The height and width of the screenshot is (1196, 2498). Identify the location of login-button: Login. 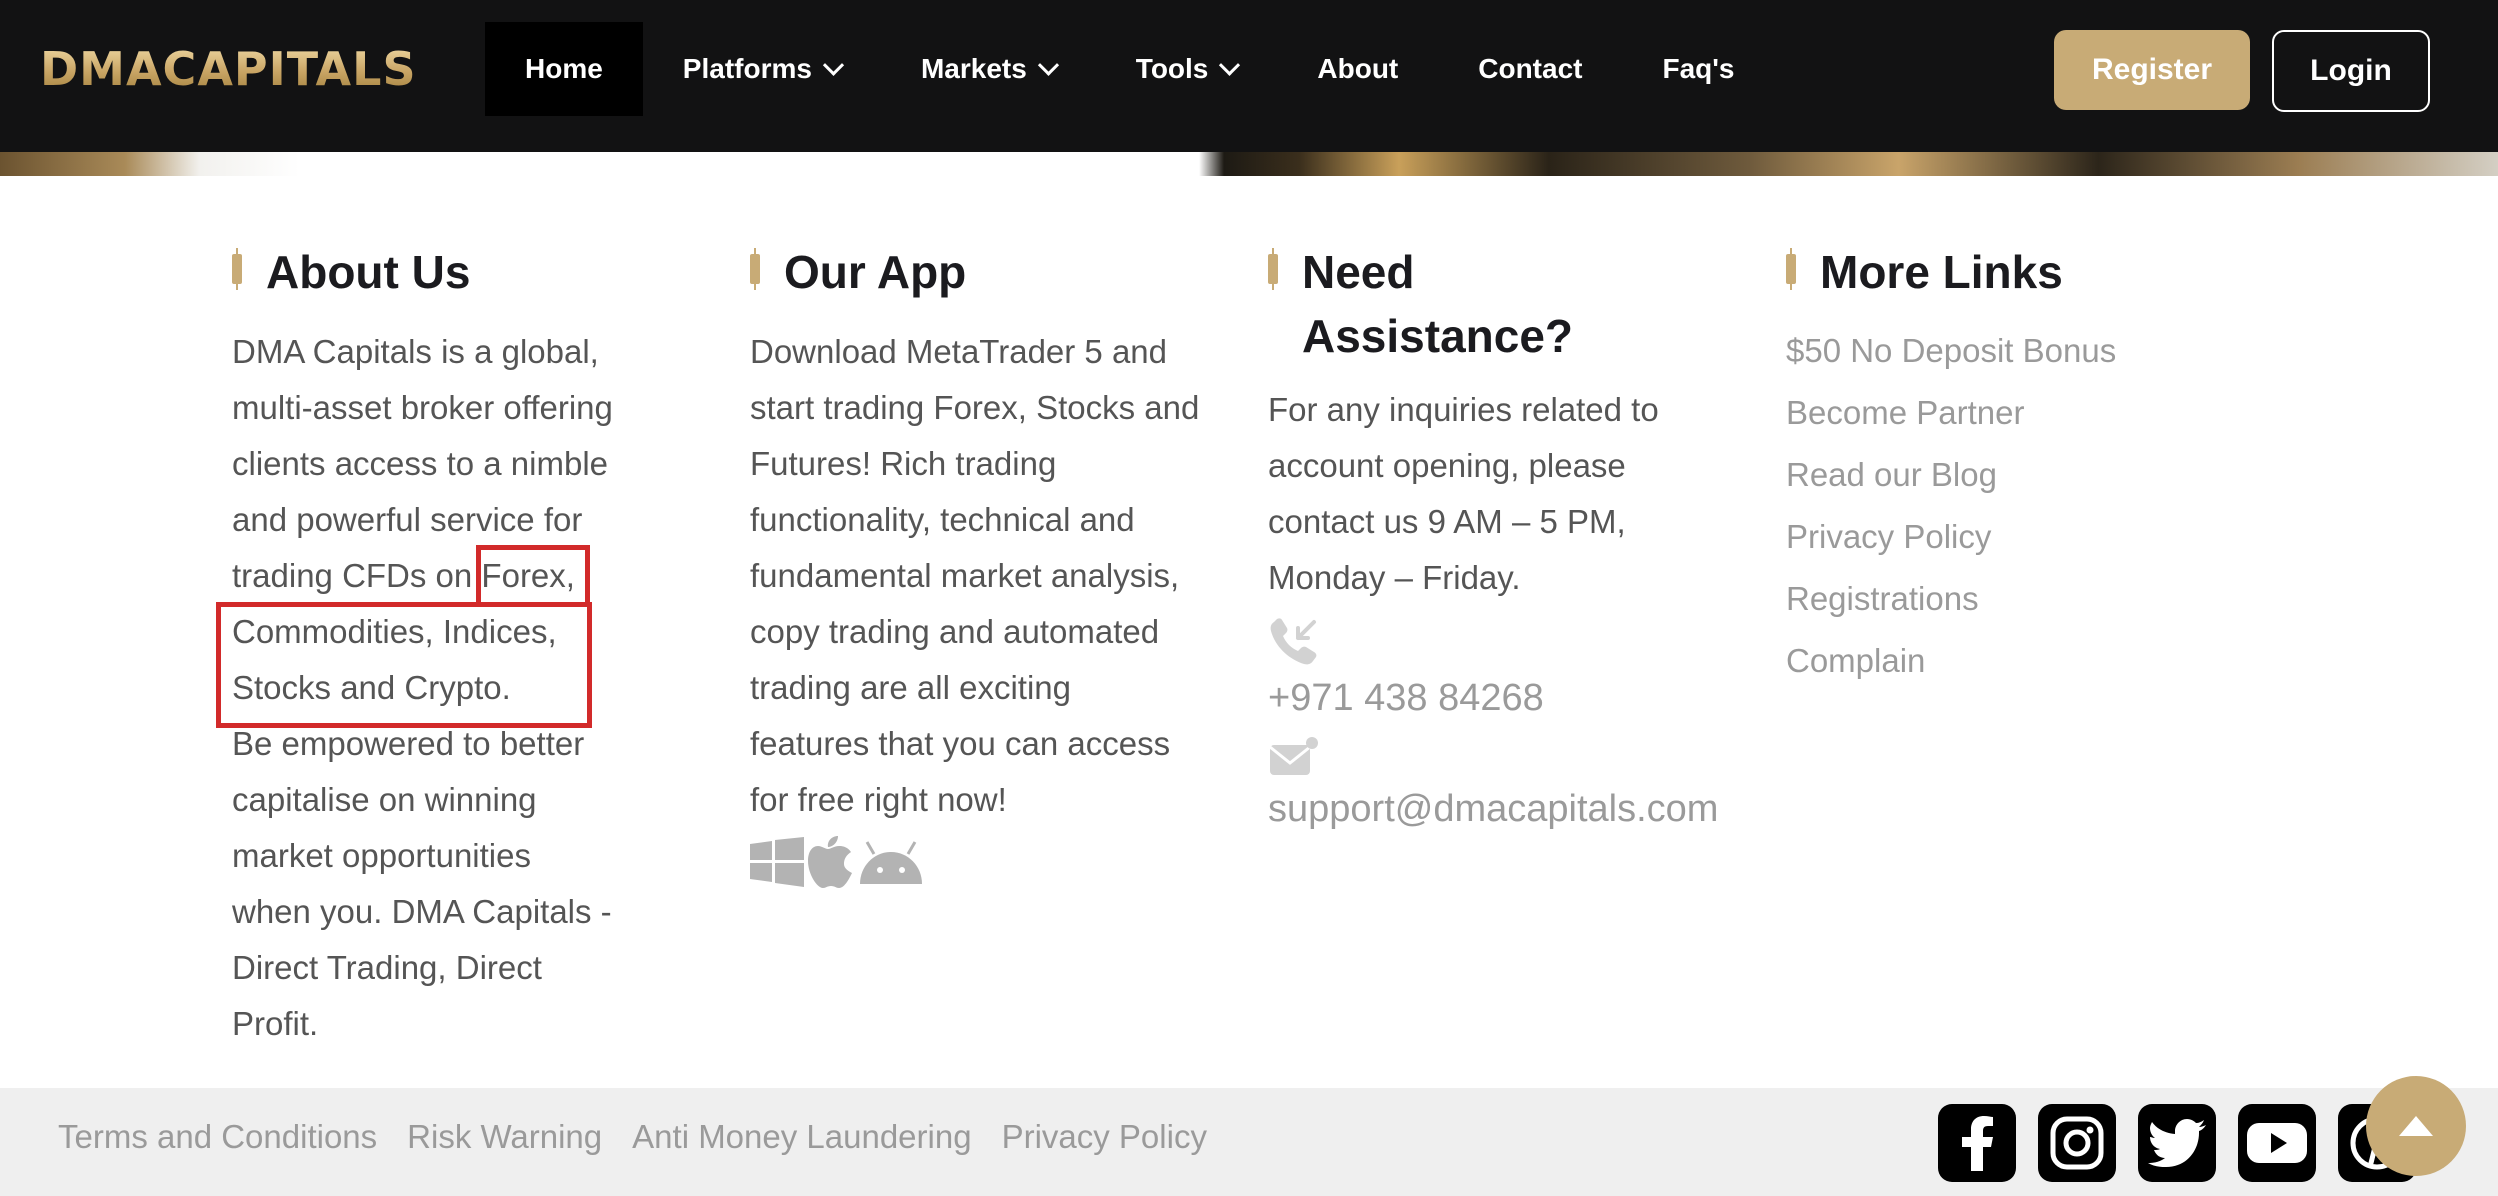
(2351, 71).